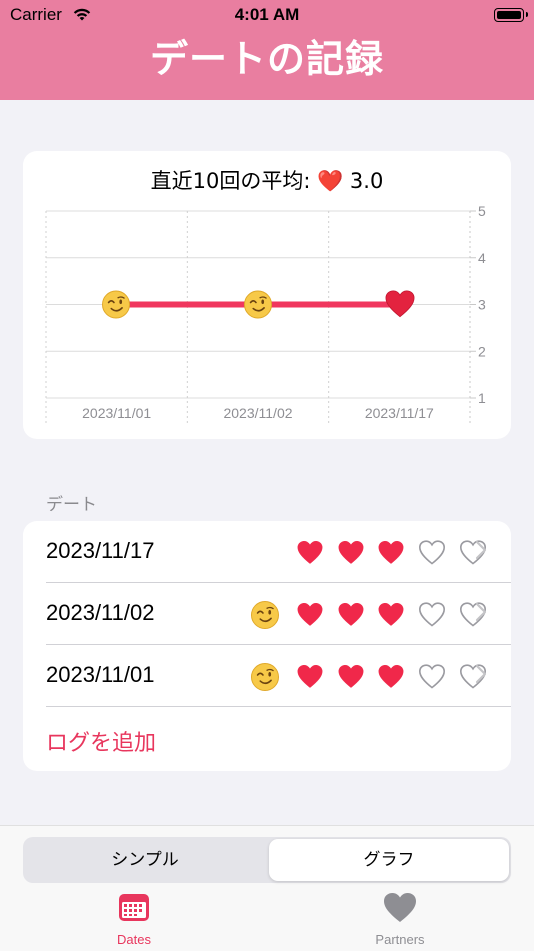 Image resolution: width=534 pixels, height=951 pixels. What do you see at coordinates (482, 351) in the screenshot?
I see `y-tick-label: 2` at bounding box center [482, 351].